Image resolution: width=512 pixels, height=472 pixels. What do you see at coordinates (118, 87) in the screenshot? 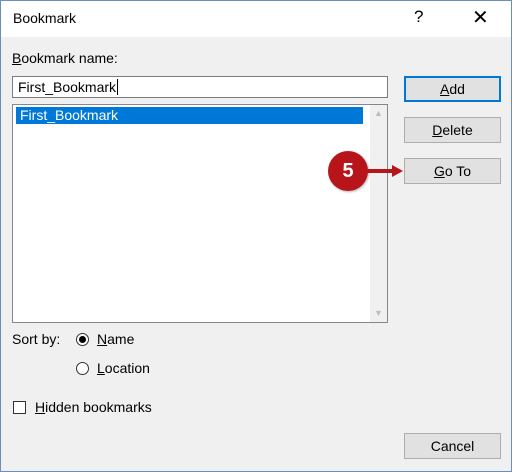
I see `text-caret` at bounding box center [118, 87].